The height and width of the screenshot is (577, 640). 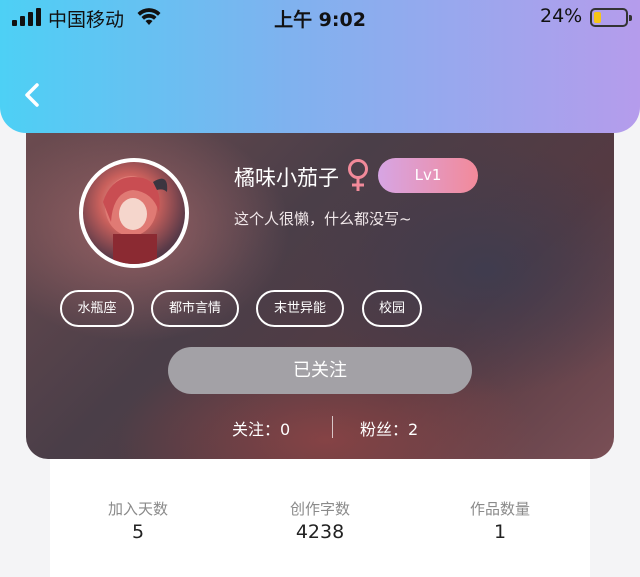 What do you see at coordinates (300, 308) in the screenshot?
I see `tag-item: 末世异能` at bounding box center [300, 308].